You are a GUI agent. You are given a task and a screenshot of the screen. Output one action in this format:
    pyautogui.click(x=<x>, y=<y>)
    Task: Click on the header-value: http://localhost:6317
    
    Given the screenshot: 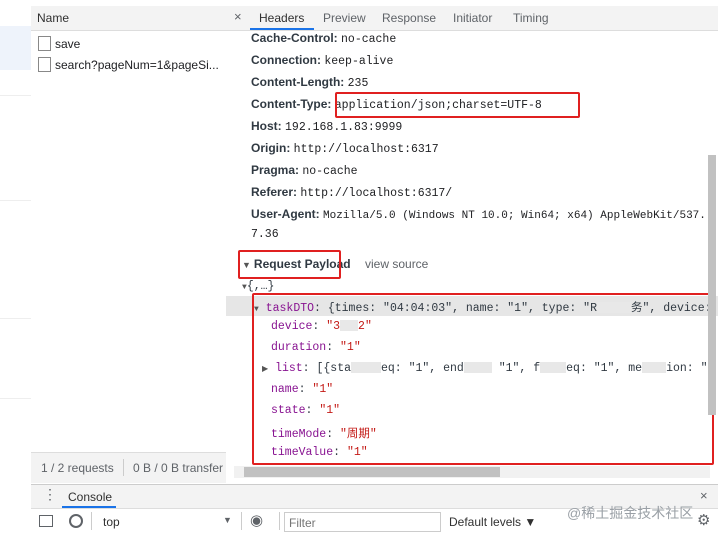 What is the action you would take?
    pyautogui.click(x=366, y=149)
    